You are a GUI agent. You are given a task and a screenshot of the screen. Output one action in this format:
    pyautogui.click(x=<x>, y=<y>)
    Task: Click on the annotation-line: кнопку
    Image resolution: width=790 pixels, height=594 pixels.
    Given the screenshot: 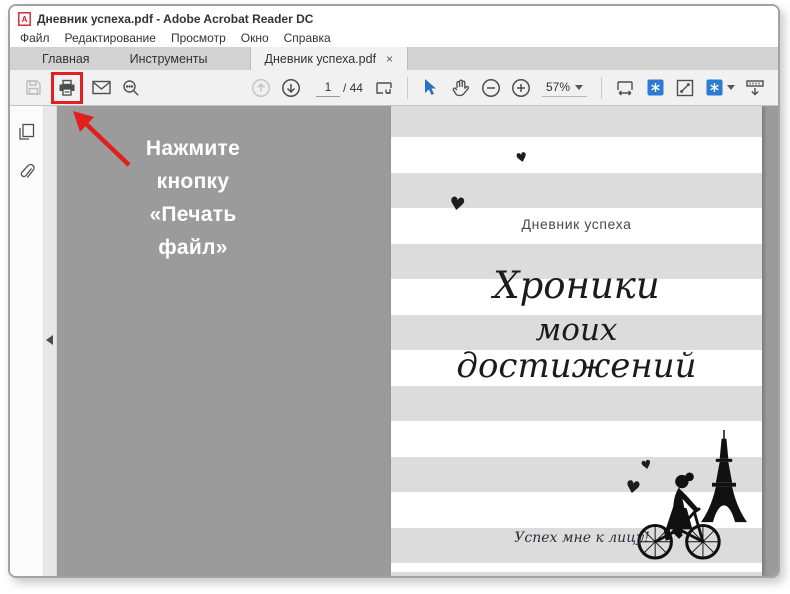 What is the action you would take?
    pyautogui.click(x=193, y=181)
    